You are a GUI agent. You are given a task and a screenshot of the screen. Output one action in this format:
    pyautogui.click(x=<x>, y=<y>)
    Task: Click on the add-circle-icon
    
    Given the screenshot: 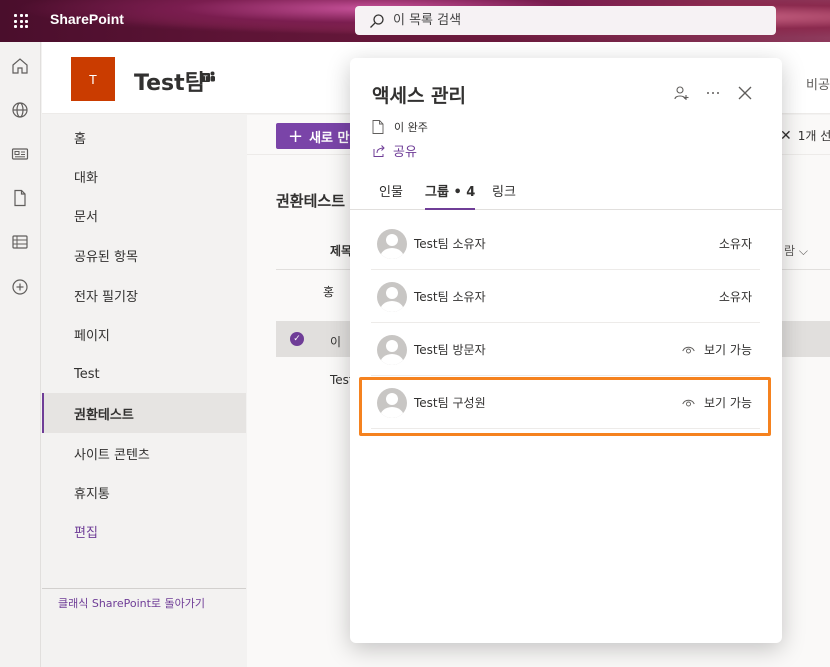 What is the action you would take?
    pyautogui.click(x=20, y=287)
    